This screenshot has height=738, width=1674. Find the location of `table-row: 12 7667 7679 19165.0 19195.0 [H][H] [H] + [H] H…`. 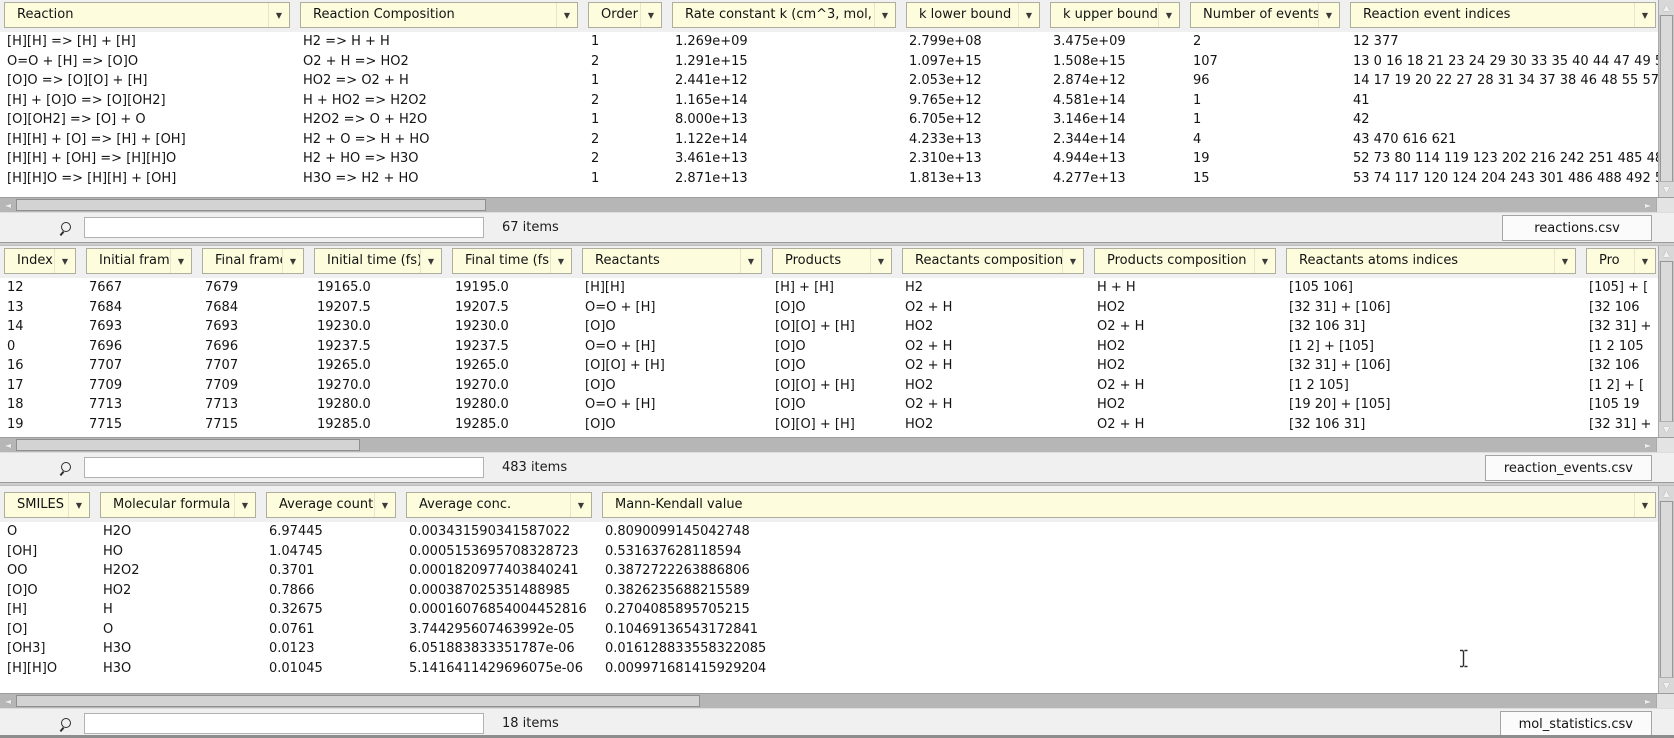

table-row: 12 7667 7679 19165.0 19195.0 [H][H] [H] + [H] H… is located at coordinates (829, 288).